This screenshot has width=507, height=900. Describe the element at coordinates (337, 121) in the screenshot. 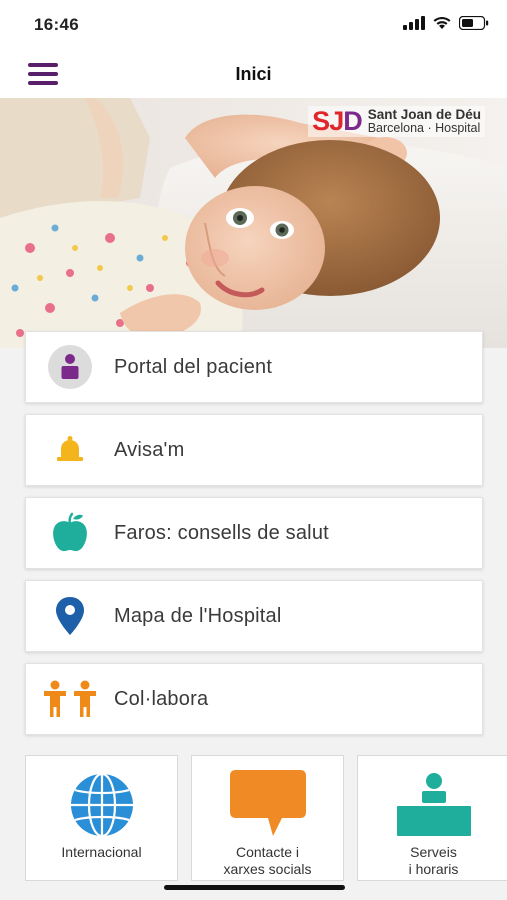

I see `sjd-logo-mark: SJD` at that location.